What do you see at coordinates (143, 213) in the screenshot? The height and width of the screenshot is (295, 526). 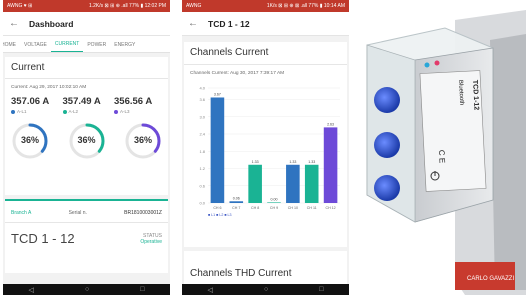 I see `serial-value: BR1810003001Z` at bounding box center [143, 213].